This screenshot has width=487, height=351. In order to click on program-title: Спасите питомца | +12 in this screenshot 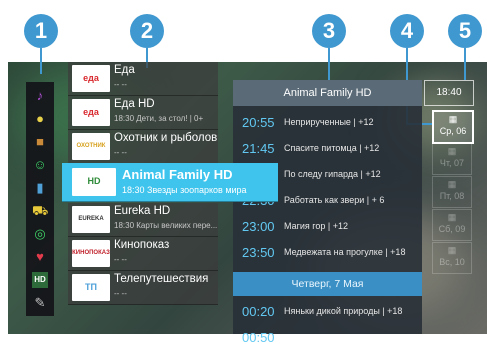, I will do `click(332, 148)`.